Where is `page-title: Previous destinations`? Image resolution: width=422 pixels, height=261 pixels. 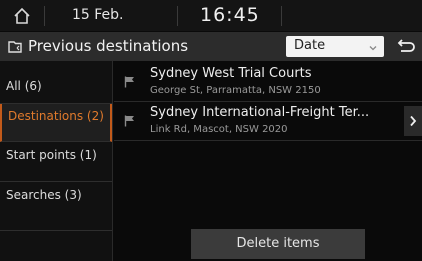
page-title: Previous destinations is located at coordinates (108, 46).